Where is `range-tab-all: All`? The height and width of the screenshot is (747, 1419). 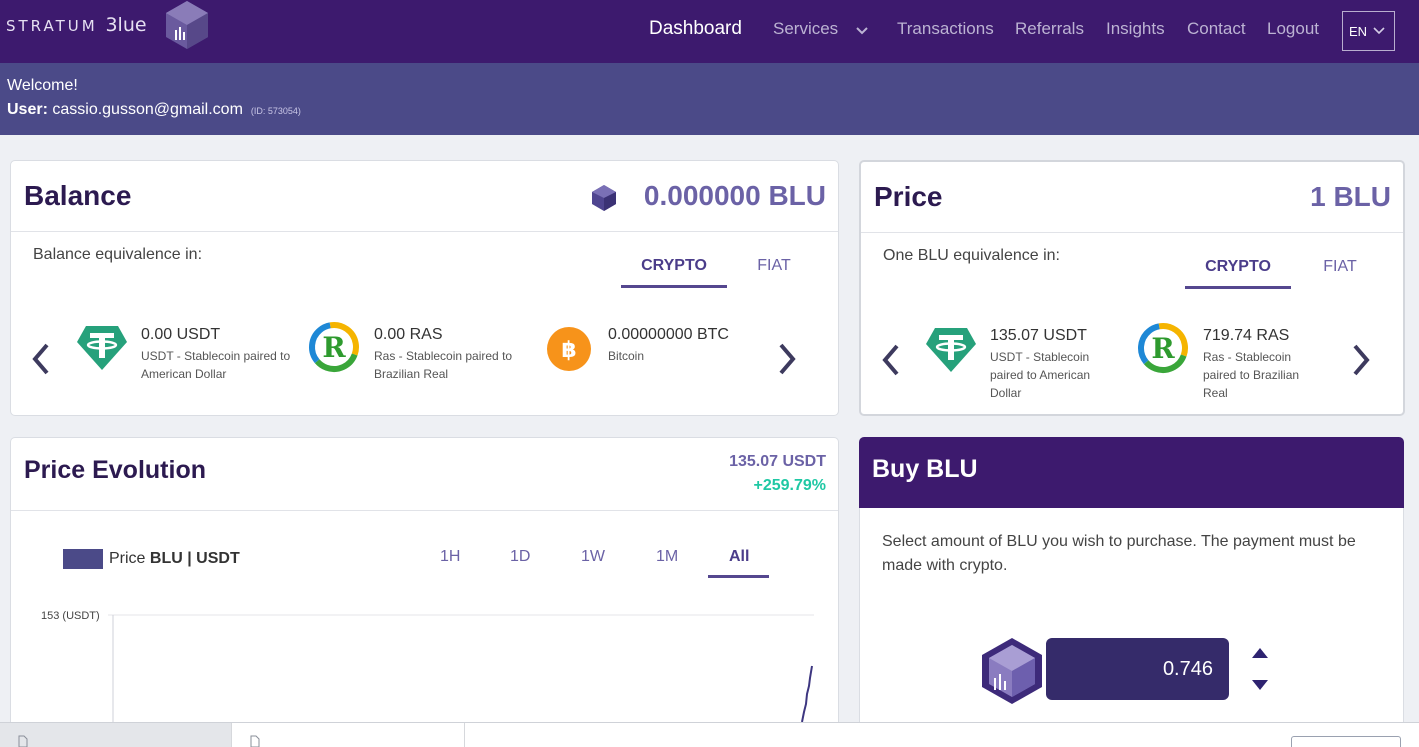 range-tab-all: All is located at coordinates (739, 557).